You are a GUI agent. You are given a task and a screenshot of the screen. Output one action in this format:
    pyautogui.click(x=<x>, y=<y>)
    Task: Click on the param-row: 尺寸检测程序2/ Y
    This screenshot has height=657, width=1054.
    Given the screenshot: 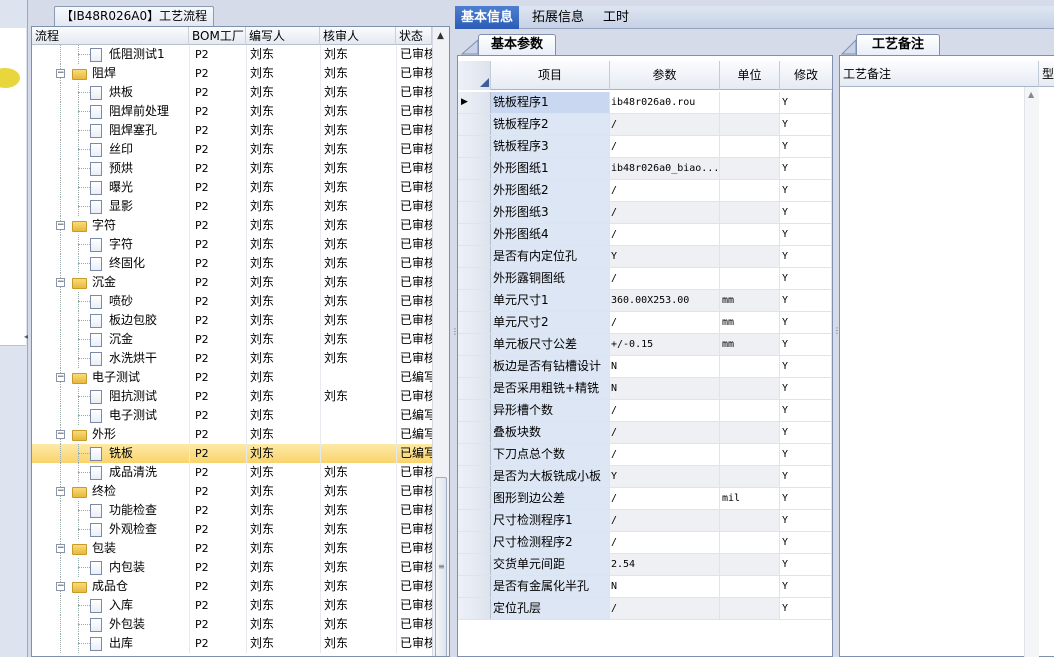 What is the action you would take?
    pyautogui.click(x=645, y=543)
    